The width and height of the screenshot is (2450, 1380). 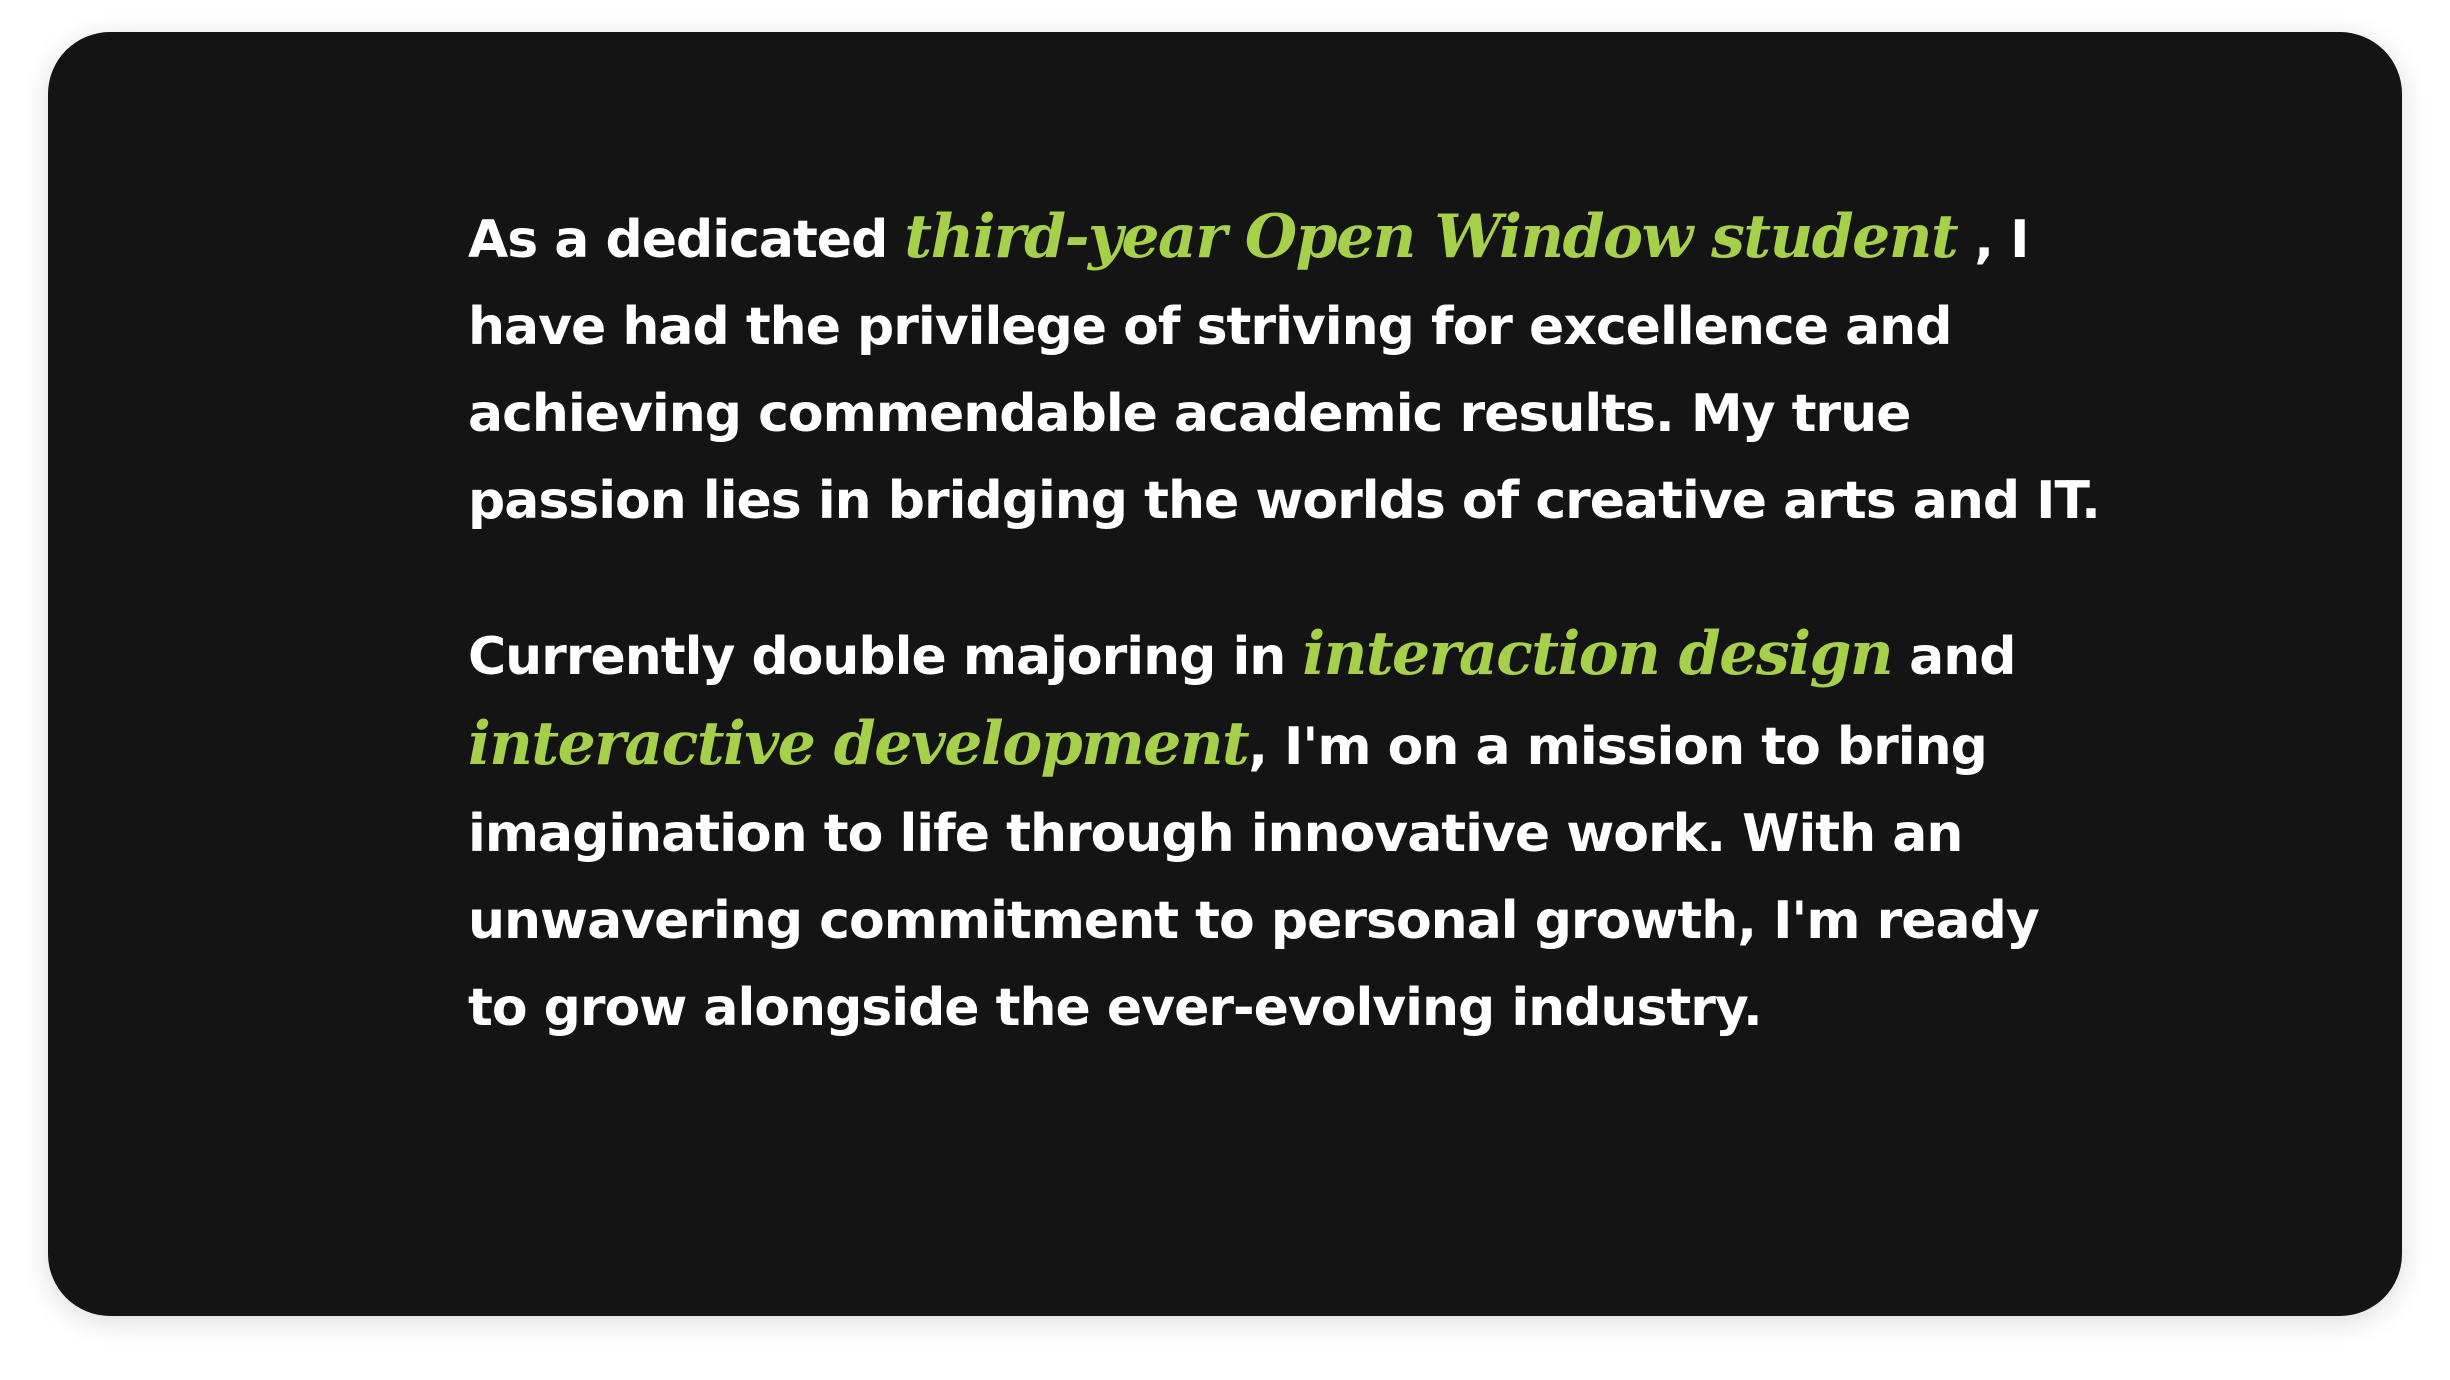 I want to click on highlight-interactive-development: interactive development, so click(x=859, y=744).